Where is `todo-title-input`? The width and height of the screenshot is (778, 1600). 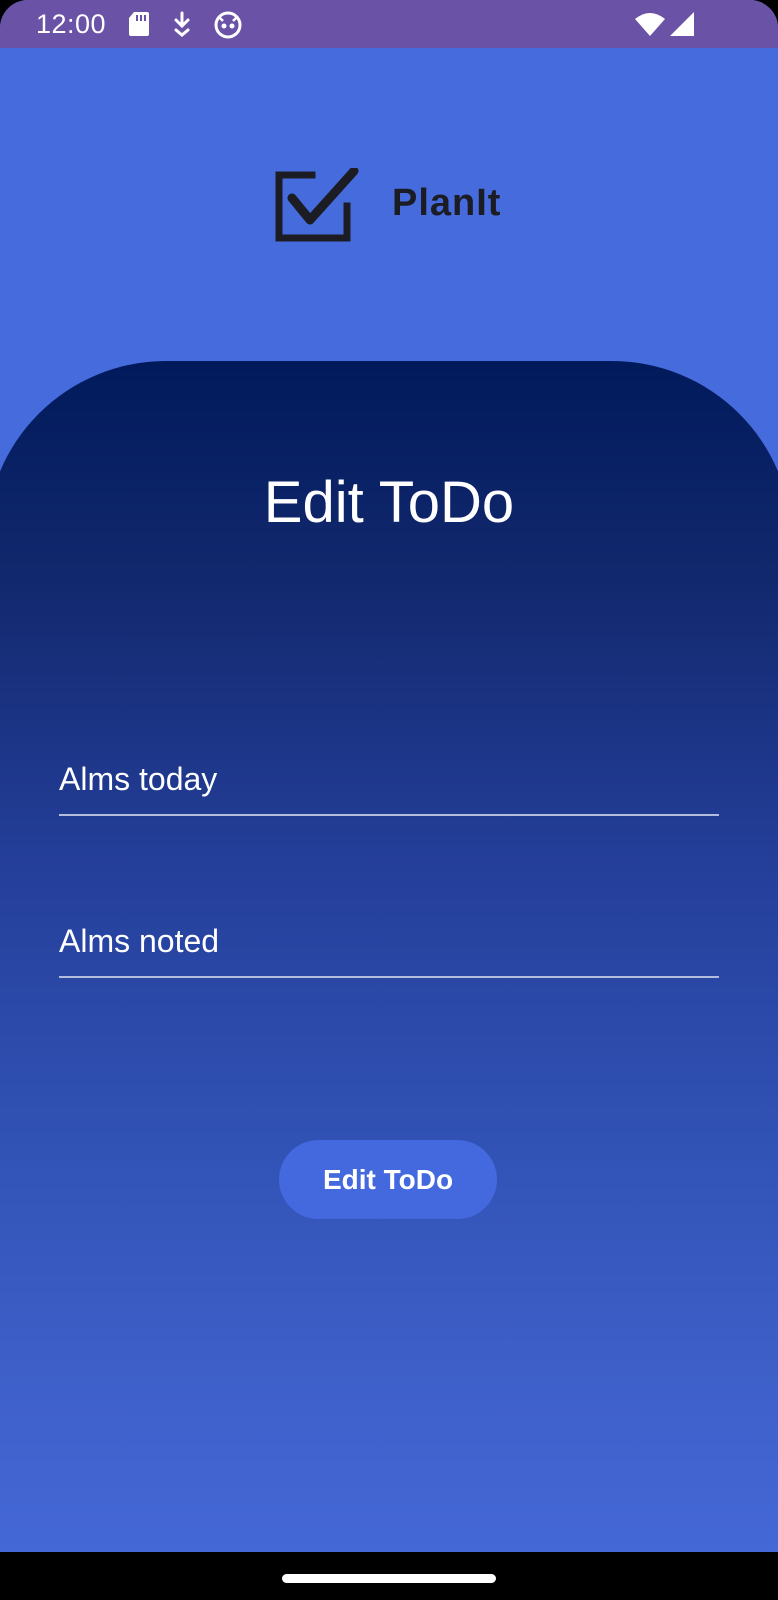 todo-title-input is located at coordinates (389, 779).